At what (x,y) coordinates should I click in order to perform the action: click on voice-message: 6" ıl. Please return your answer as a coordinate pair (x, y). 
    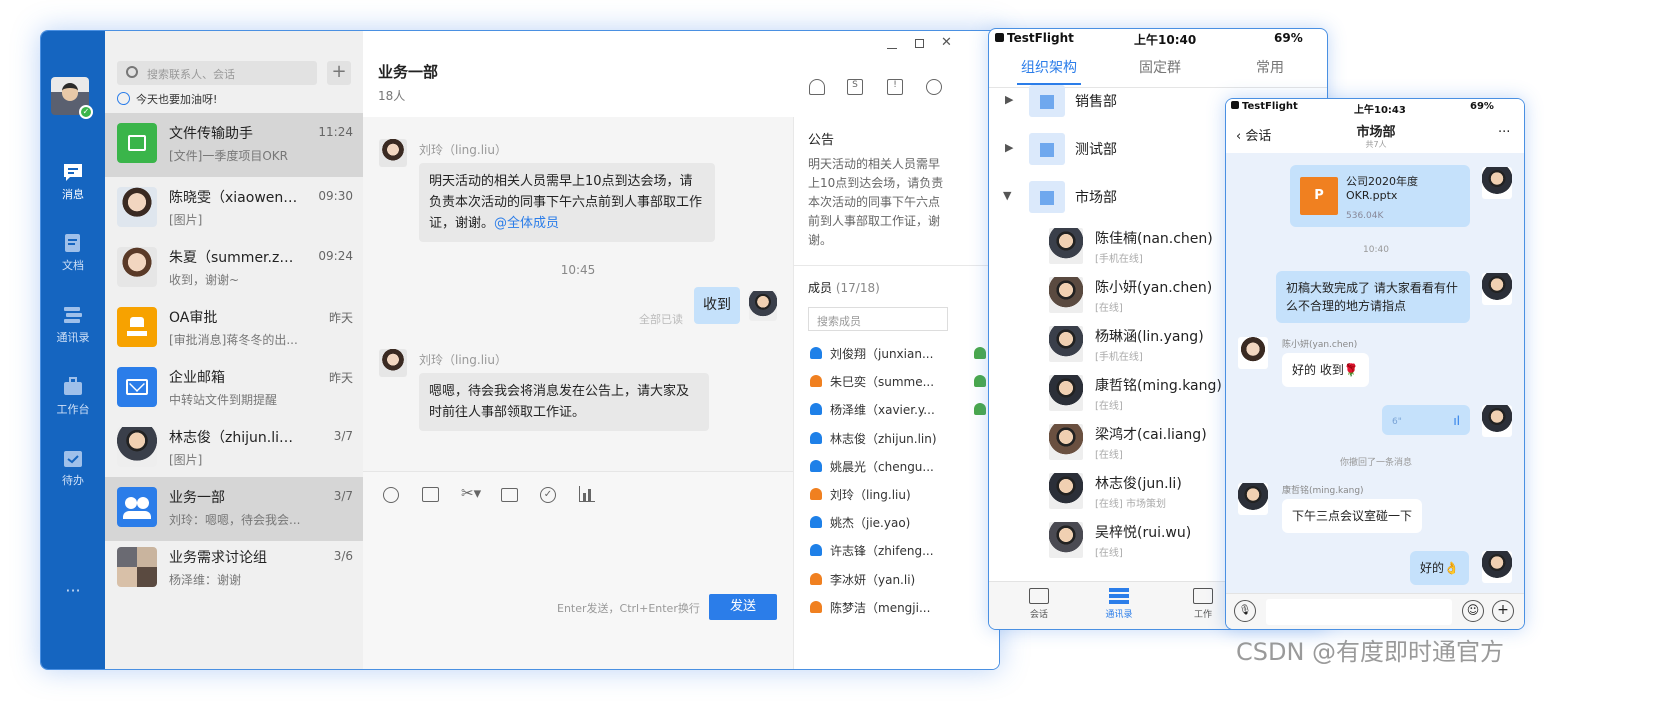
    Looking at the image, I should click on (1426, 420).